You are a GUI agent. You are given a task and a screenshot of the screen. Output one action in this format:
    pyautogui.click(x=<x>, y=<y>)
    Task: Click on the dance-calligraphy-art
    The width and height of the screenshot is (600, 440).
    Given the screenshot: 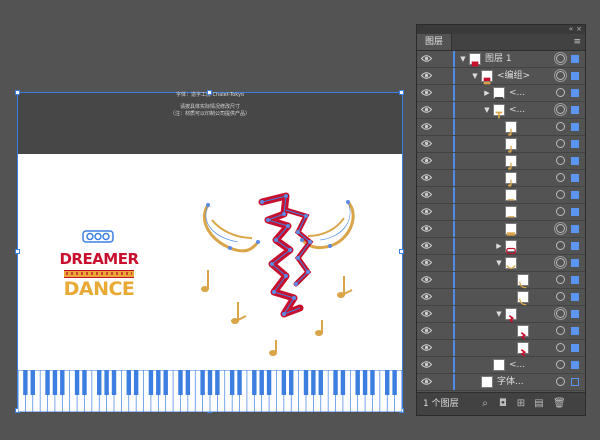 What is the action you would take?
    pyautogui.click(x=285, y=270)
    